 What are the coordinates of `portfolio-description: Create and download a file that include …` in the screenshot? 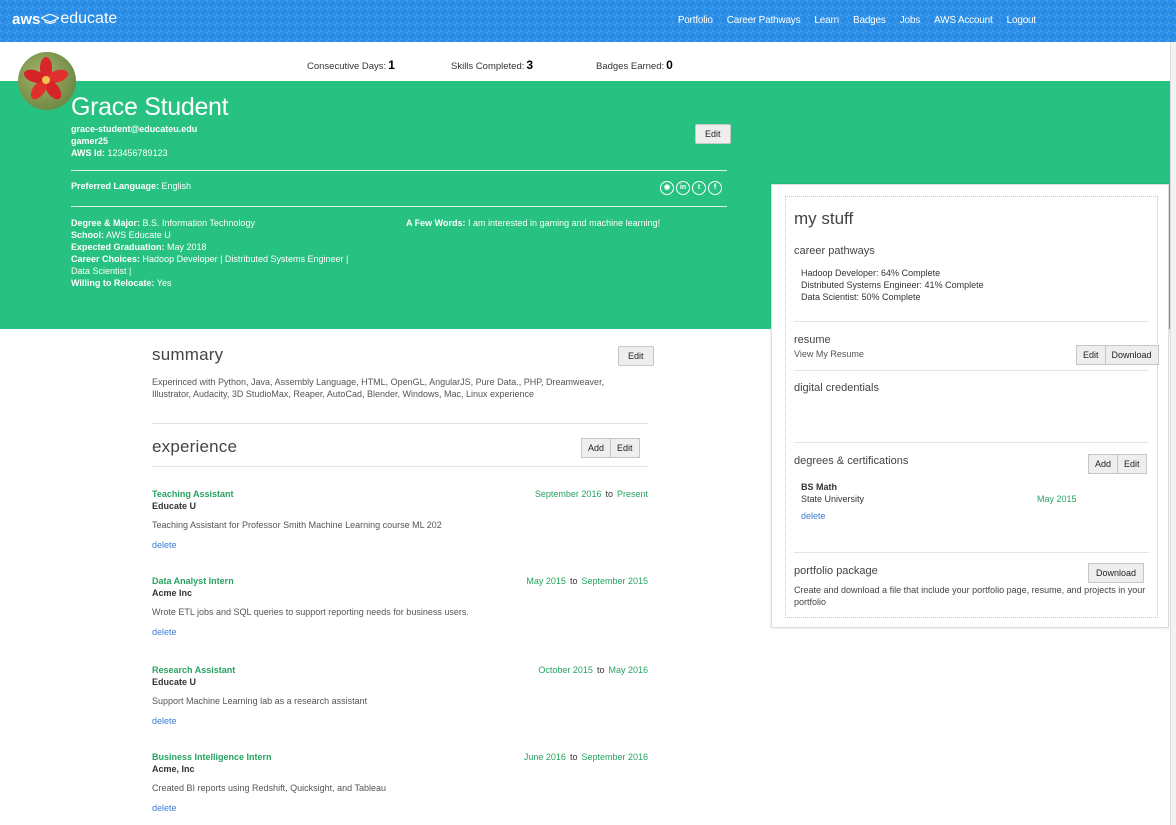 It's located at (970, 596).